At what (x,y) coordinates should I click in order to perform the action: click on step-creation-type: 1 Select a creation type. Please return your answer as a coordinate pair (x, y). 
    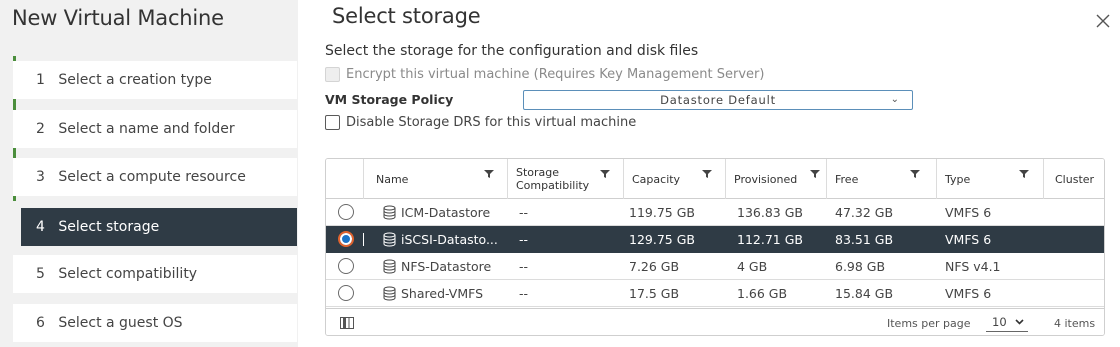
    Looking at the image, I should click on (155, 80).